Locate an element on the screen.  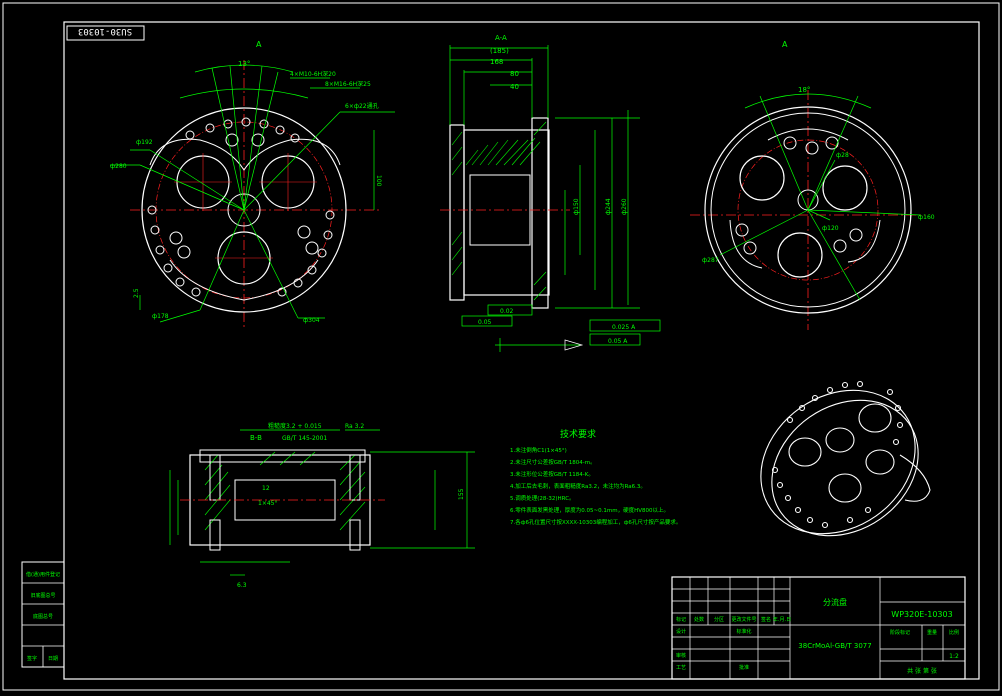
left-strip-row-1: 借(通)用件登记 is located at coordinates (43, 574).